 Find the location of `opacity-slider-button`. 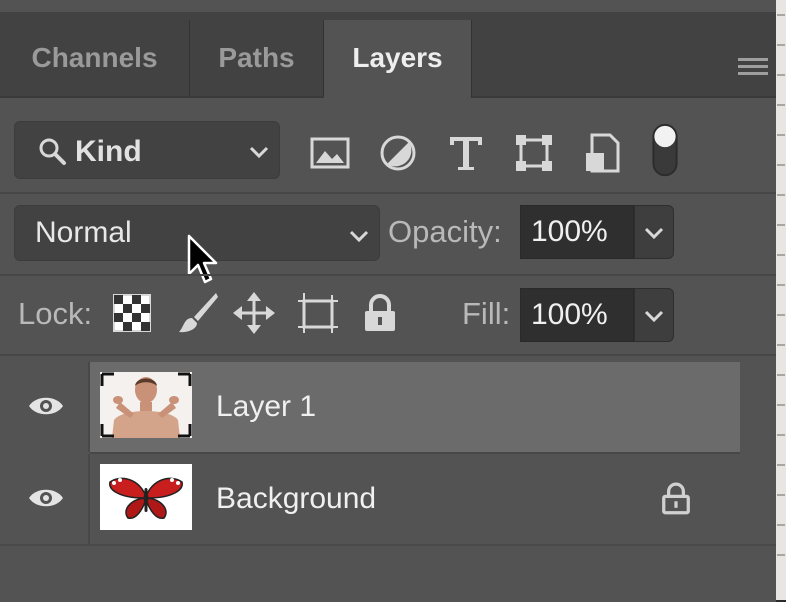

opacity-slider-button is located at coordinates (654, 232).